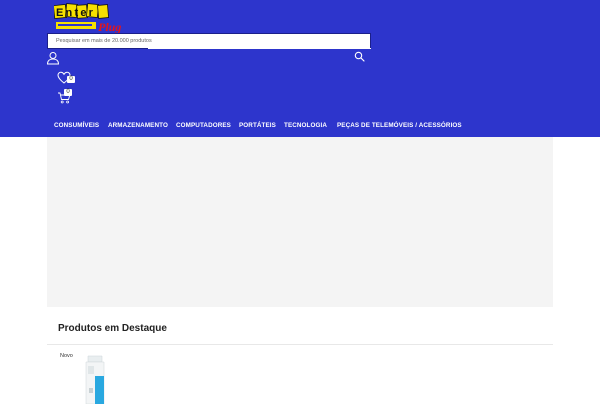 The width and height of the screenshot is (600, 404). What do you see at coordinates (75, 13) in the screenshot?
I see `logo-text-top: Enter` at bounding box center [75, 13].